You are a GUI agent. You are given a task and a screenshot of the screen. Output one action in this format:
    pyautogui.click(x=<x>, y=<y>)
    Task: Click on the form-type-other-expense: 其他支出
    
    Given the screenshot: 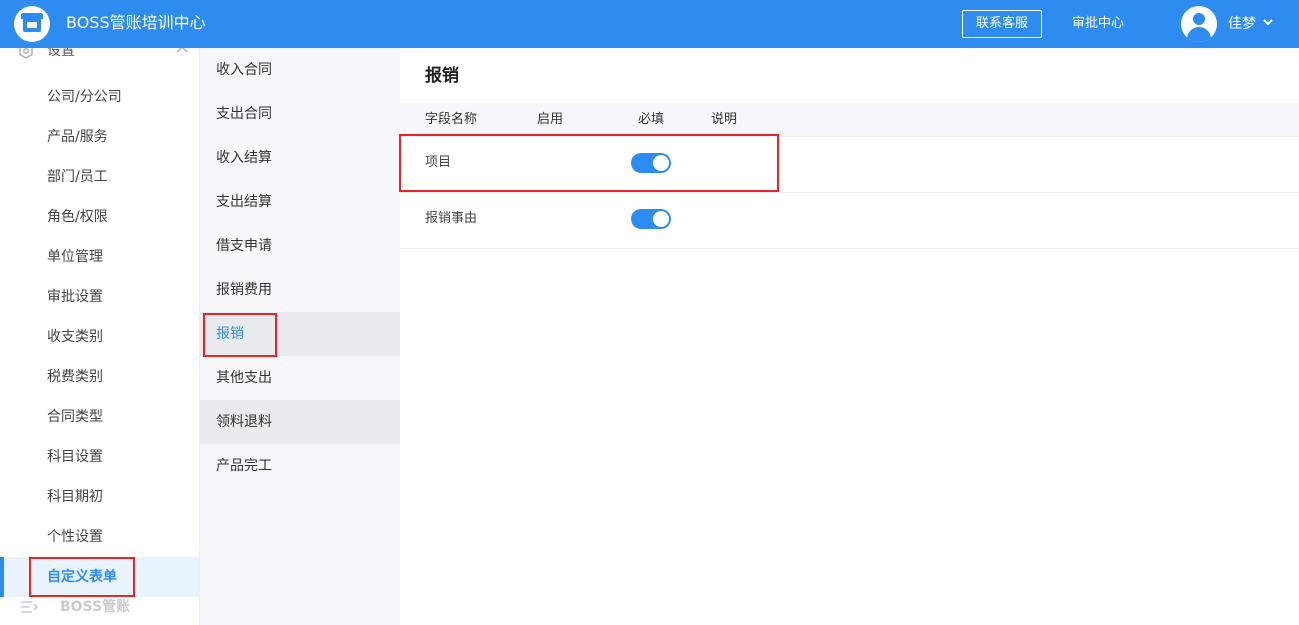 What is the action you would take?
    pyautogui.click(x=300, y=378)
    